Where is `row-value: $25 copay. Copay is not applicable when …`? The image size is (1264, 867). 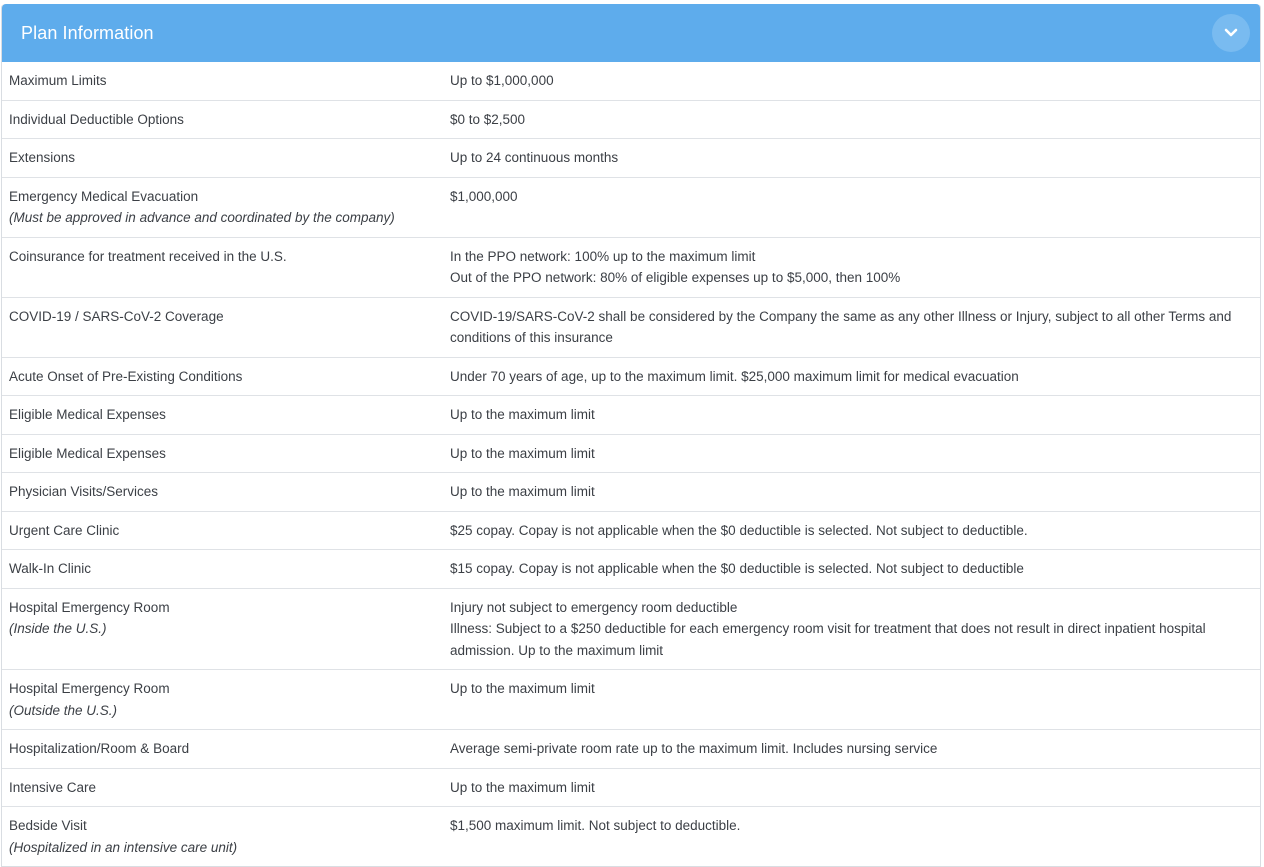 row-value: $25 copay. Copay is not applicable when … is located at coordinates (739, 530).